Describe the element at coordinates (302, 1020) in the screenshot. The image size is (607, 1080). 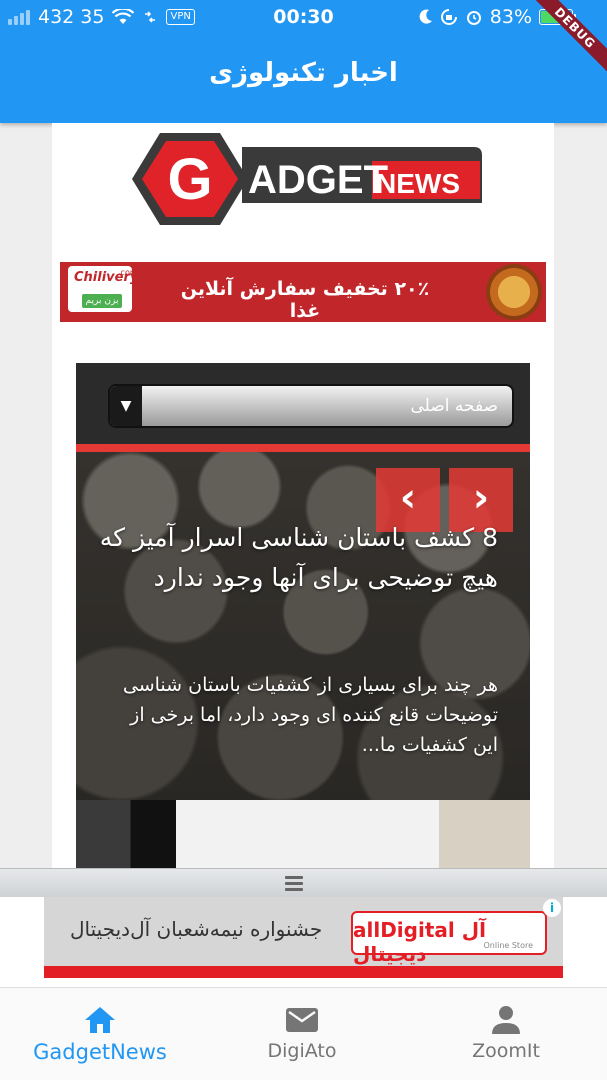
I see `mail-icon` at that location.